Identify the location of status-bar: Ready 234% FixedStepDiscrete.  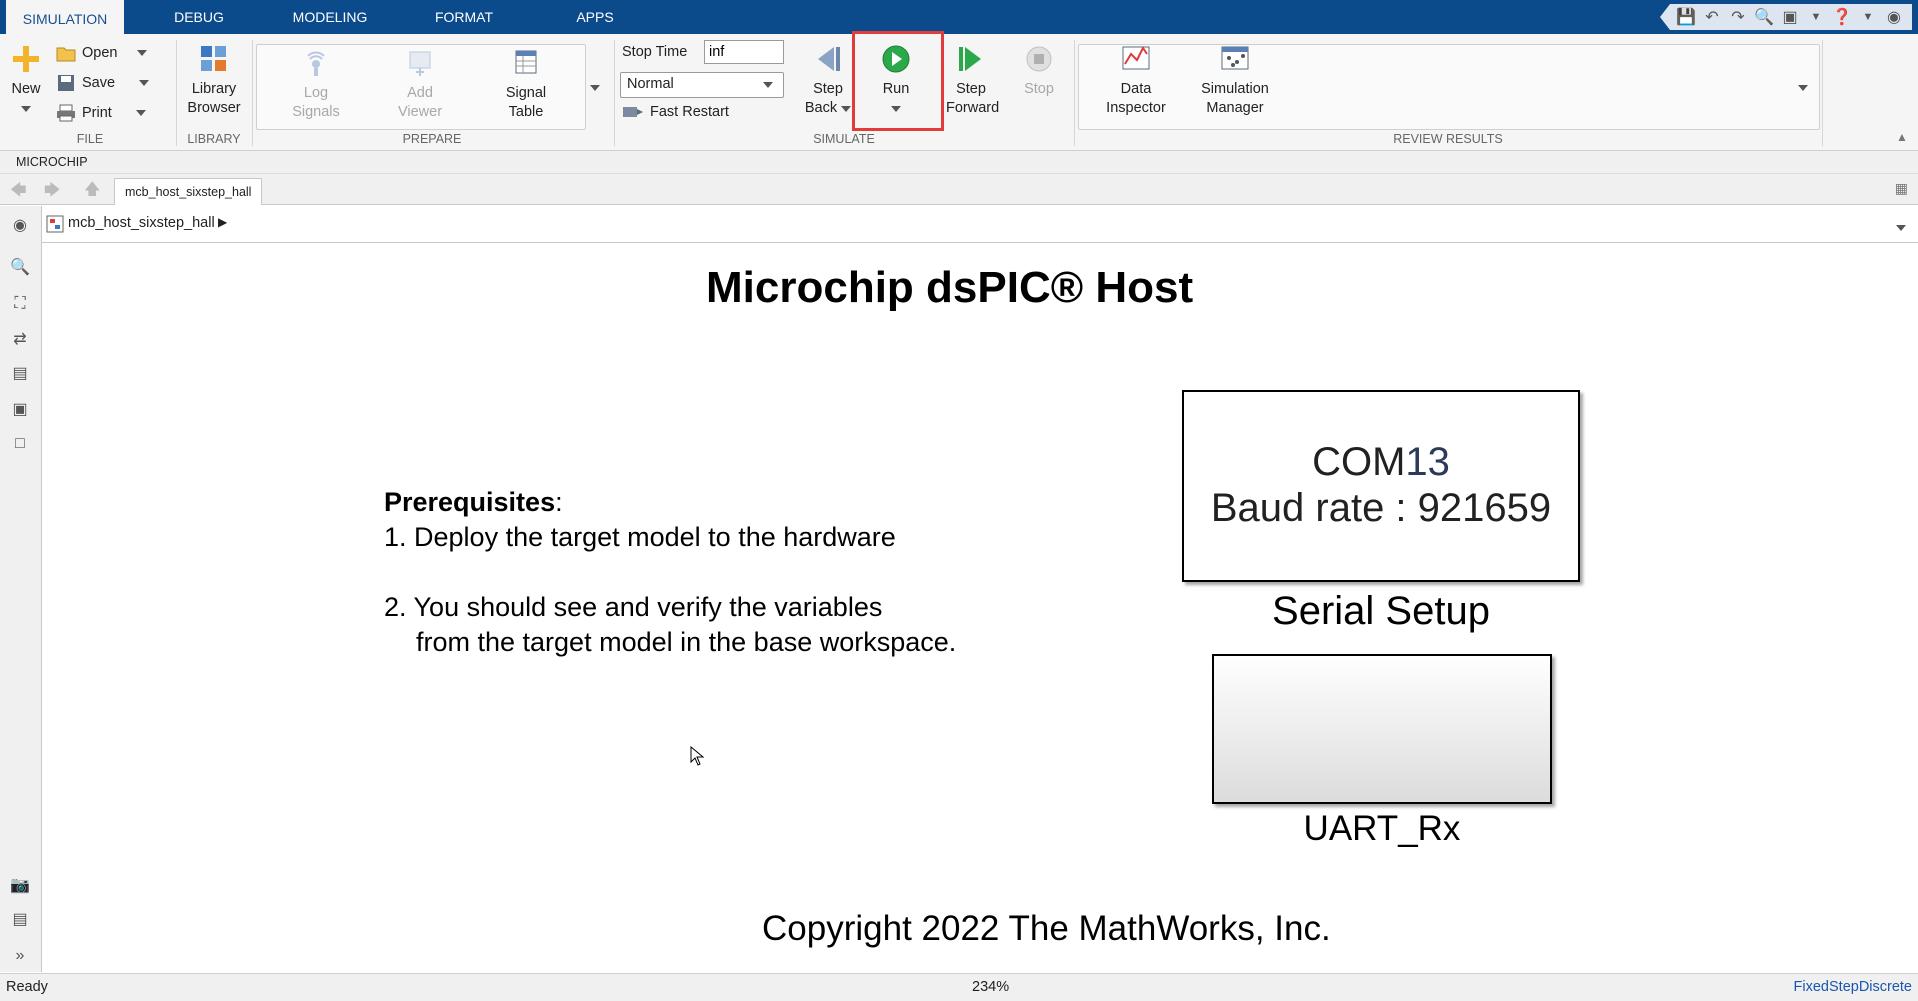
(959, 987).